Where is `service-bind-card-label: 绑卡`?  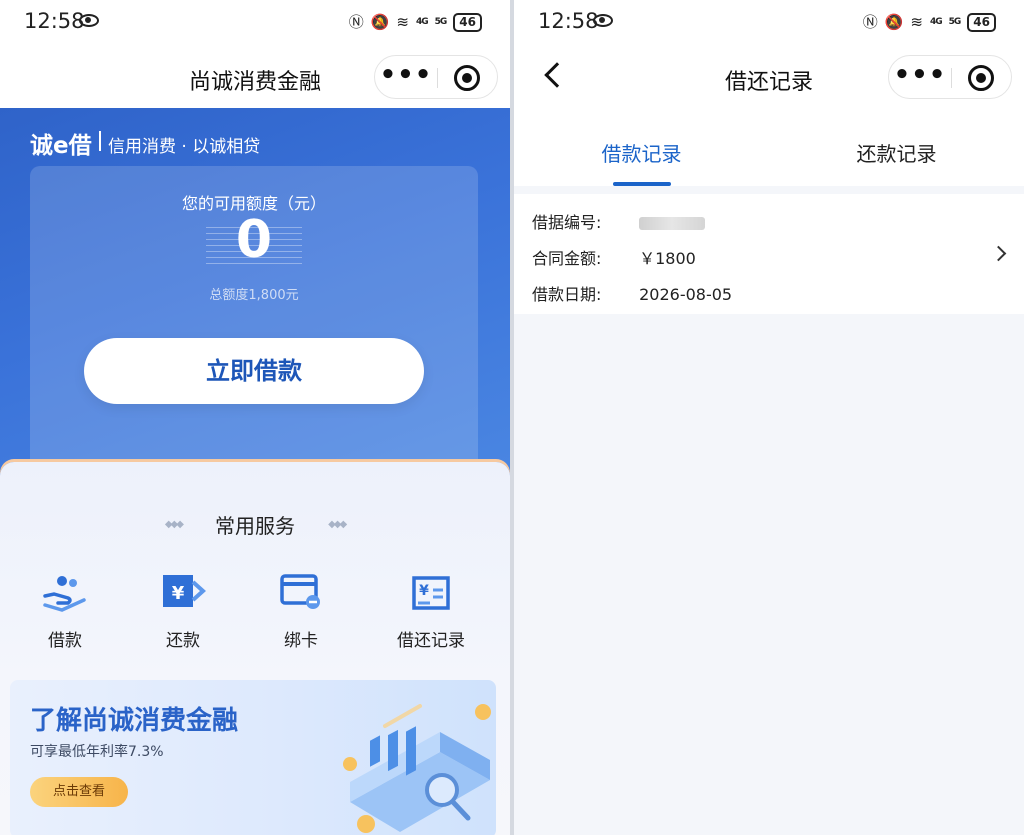
service-bind-card-label: 绑卡 is located at coordinates (301, 641).